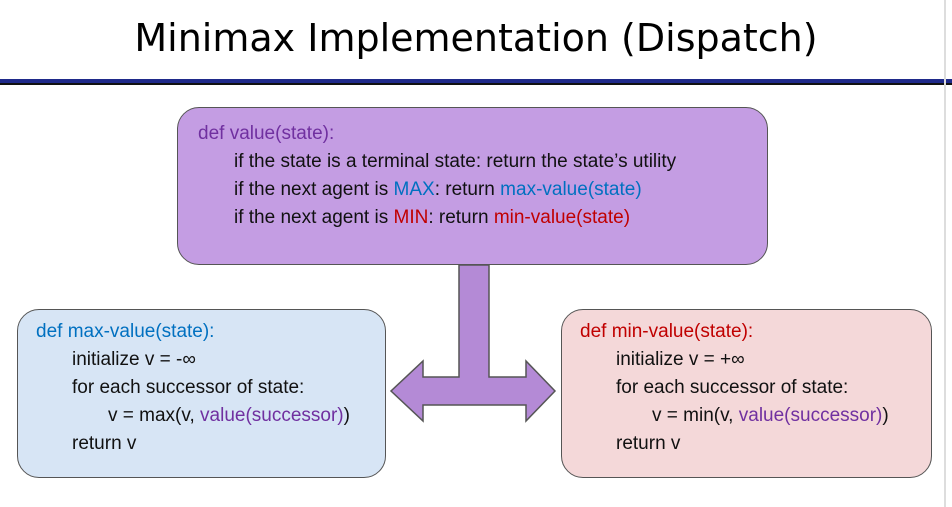 The height and width of the screenshot is (507, 952). What do you see at coordinates (272, 415) in the screenshot?
I see `max-assign-call: value(successor)` at bounding box center [272, 415].